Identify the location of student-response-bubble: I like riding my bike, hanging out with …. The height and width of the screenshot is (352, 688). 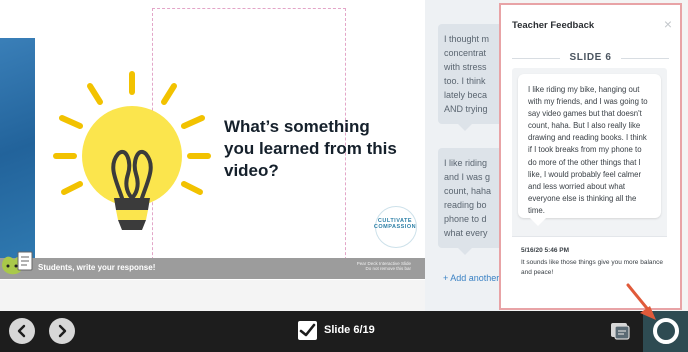
(589, 150).